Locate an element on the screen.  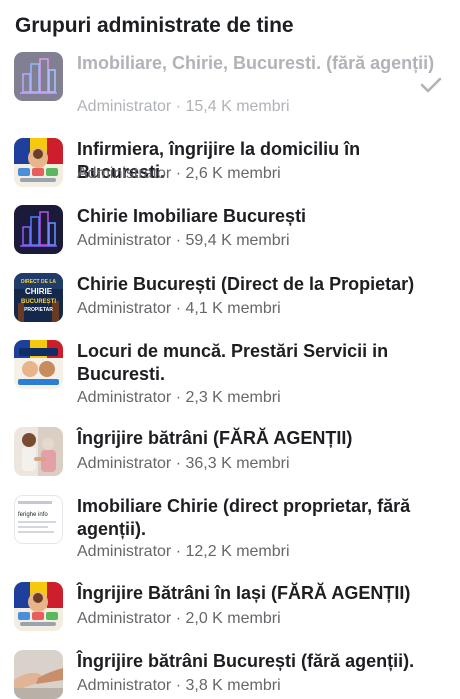
jobs-collage-thumbnail is located at coordinates (38, 364).